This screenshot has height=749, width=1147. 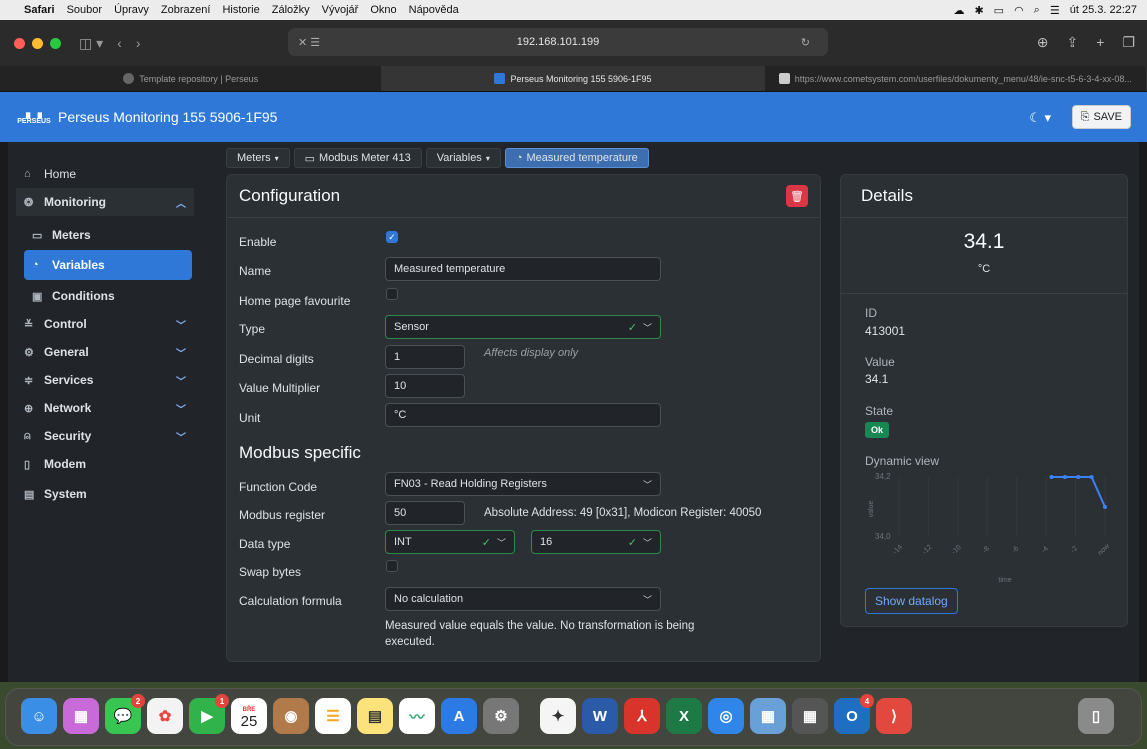 I want to click on type-select: Sensor ✓ ﹀, so click(x=523, y=327).